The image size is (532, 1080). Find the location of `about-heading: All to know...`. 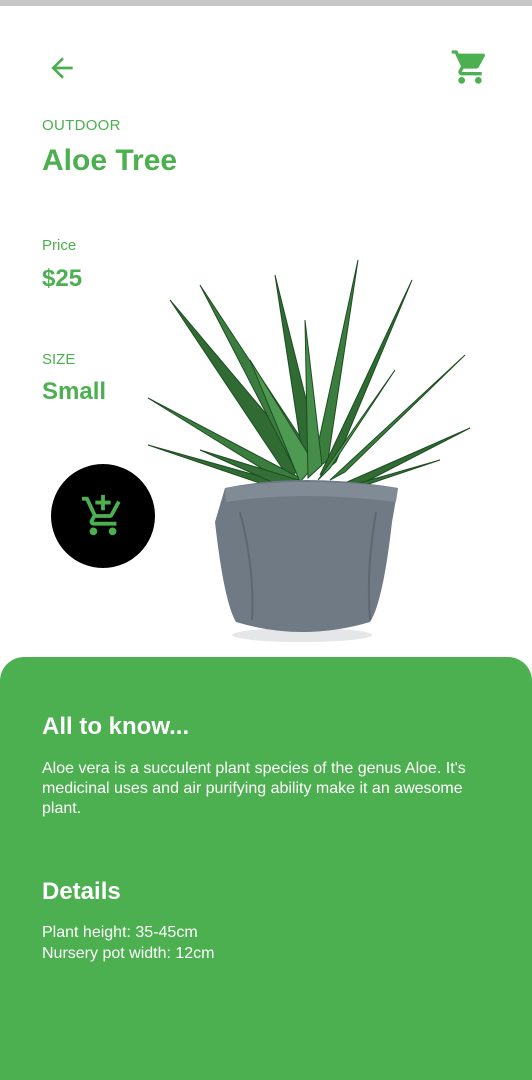

about-heading: All to know... is located at coordinates (116, 726).